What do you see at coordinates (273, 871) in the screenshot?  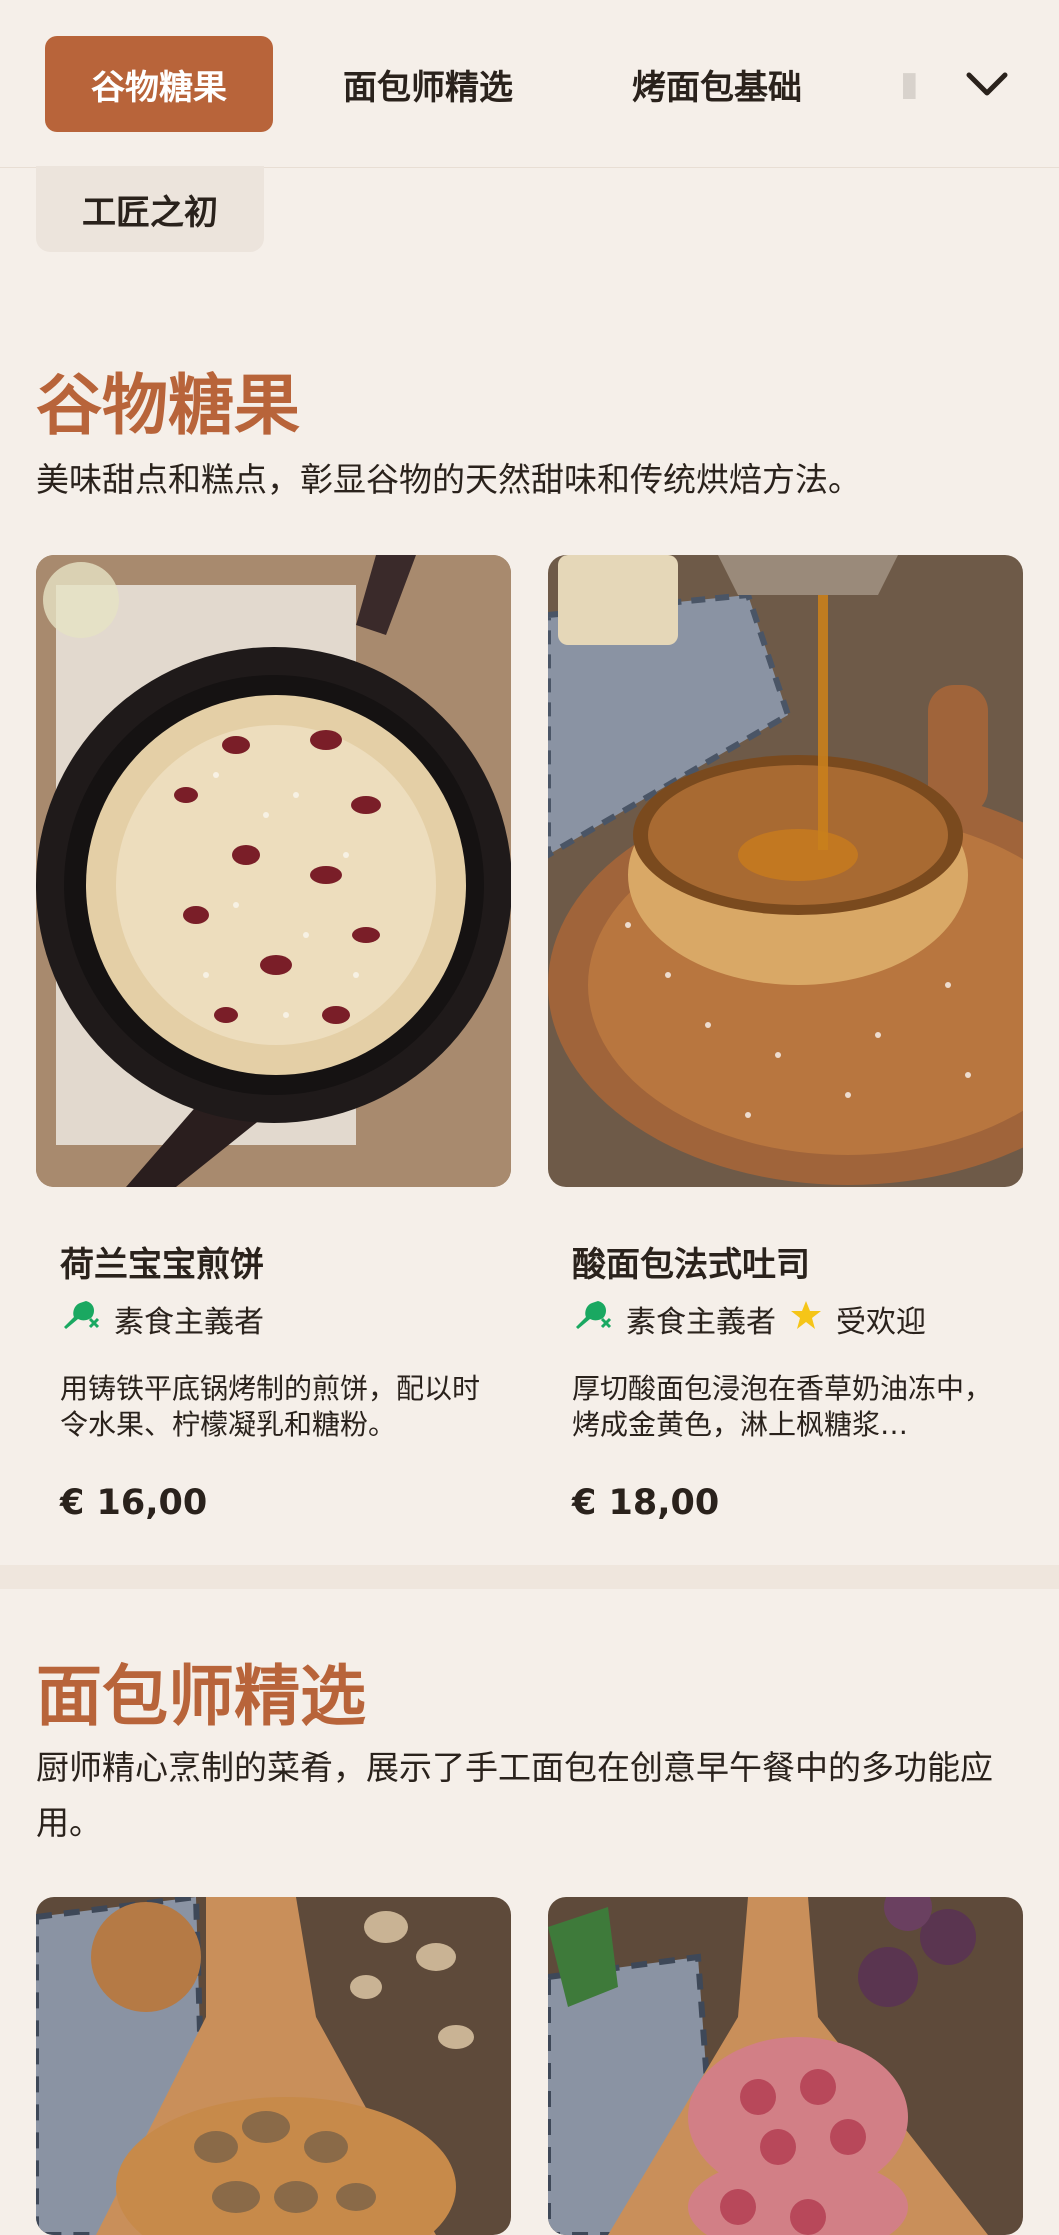 I see `dutch-baby-pancake-image` at bounding box center [273, 871].